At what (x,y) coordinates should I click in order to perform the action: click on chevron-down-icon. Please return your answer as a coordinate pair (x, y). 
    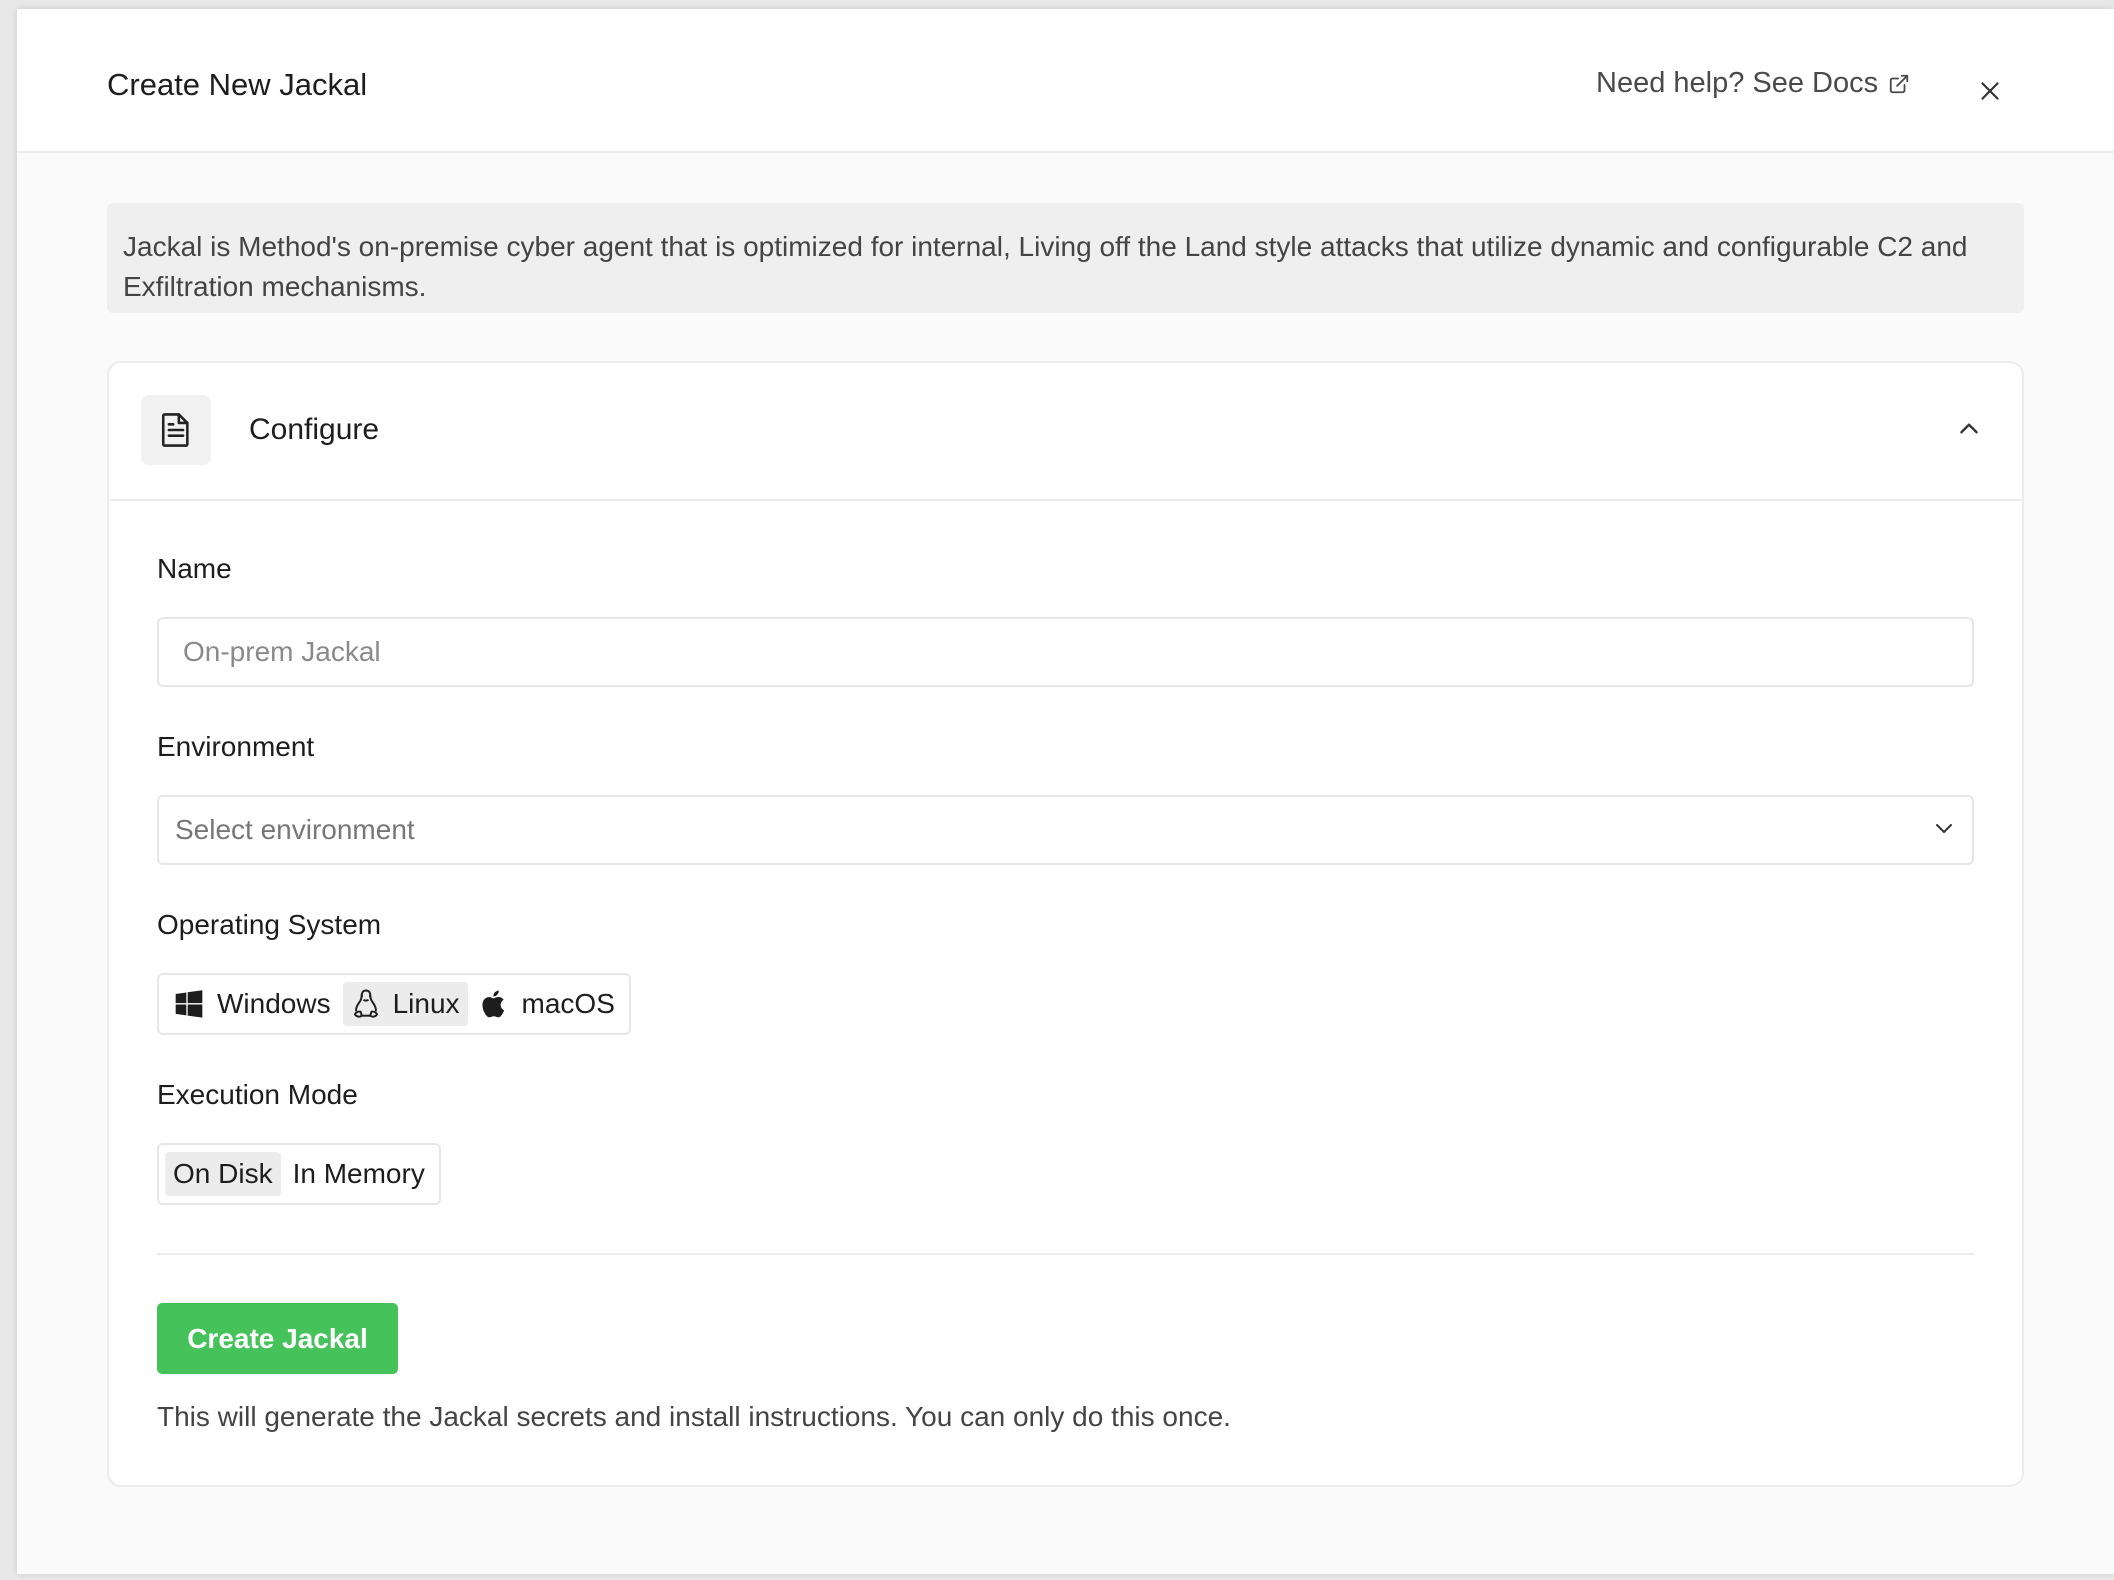
    Looking at the image, I should click on (1944, 830).